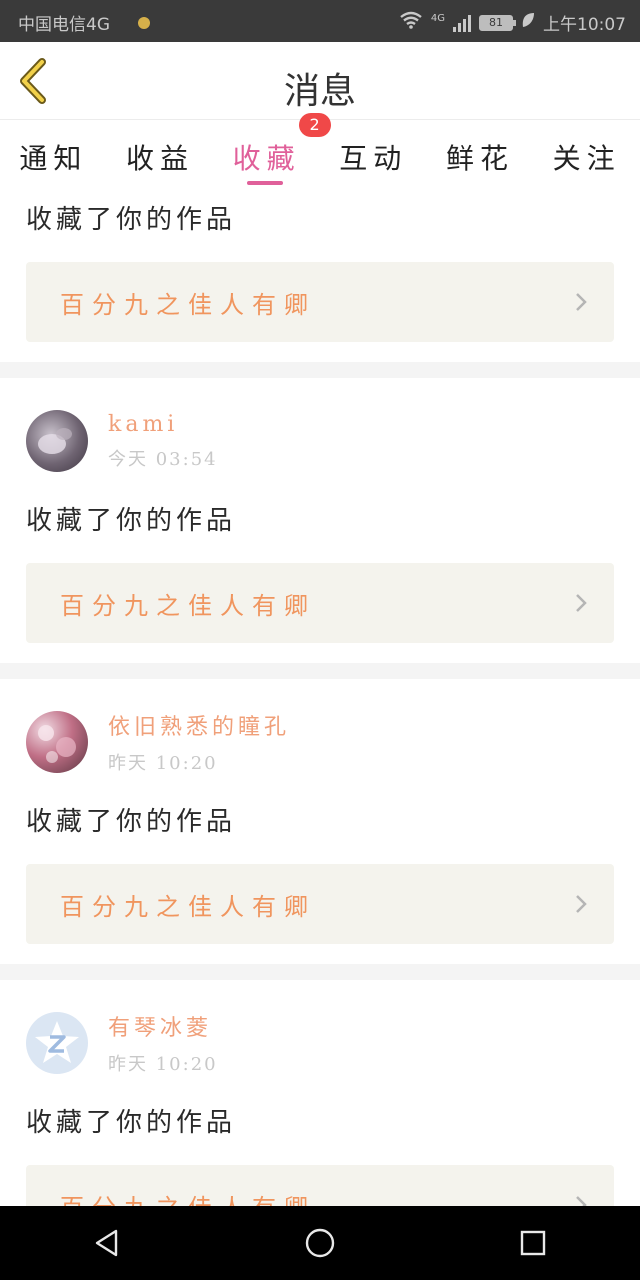 This screenshot has width=640, height=1280. I want to click on tab-bar: 通知 收益 收藏 2 互动 鲜花 关注, so click(320, 150).